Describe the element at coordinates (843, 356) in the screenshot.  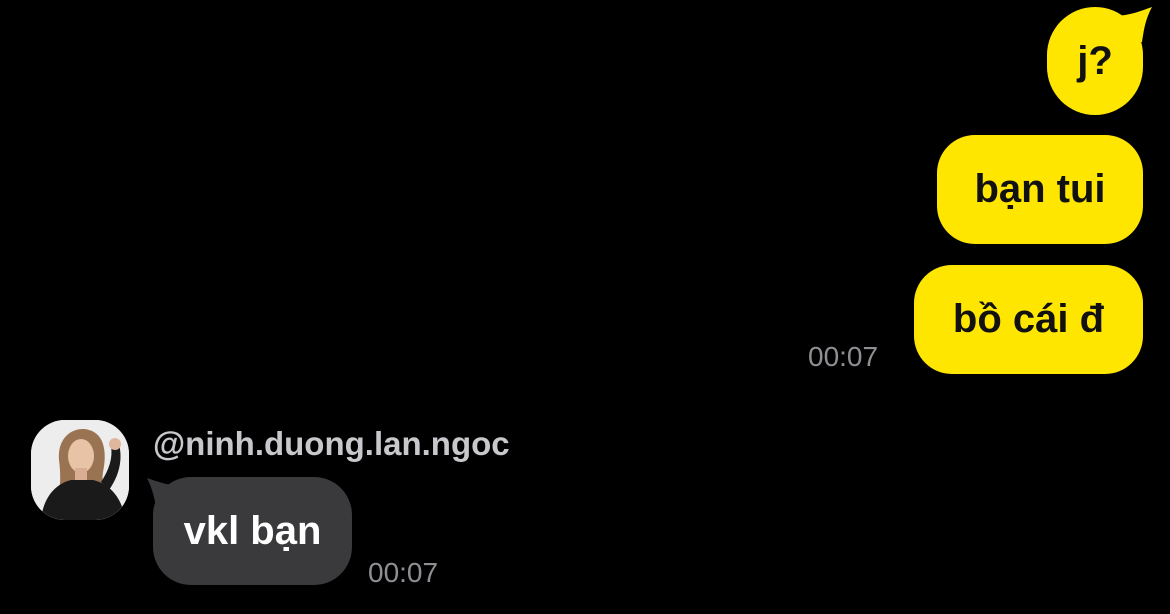
I see `outgoing-timestamp: 00:07` at that location.